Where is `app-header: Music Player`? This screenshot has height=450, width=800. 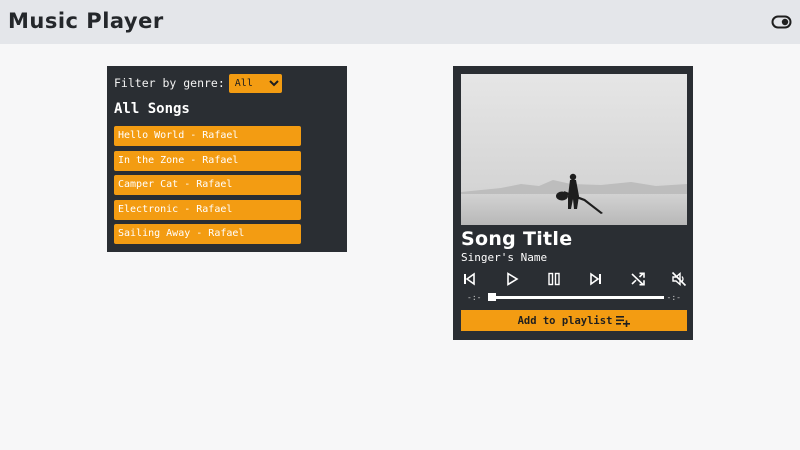 app-header: Music Player is located at coordinates (400, 22).